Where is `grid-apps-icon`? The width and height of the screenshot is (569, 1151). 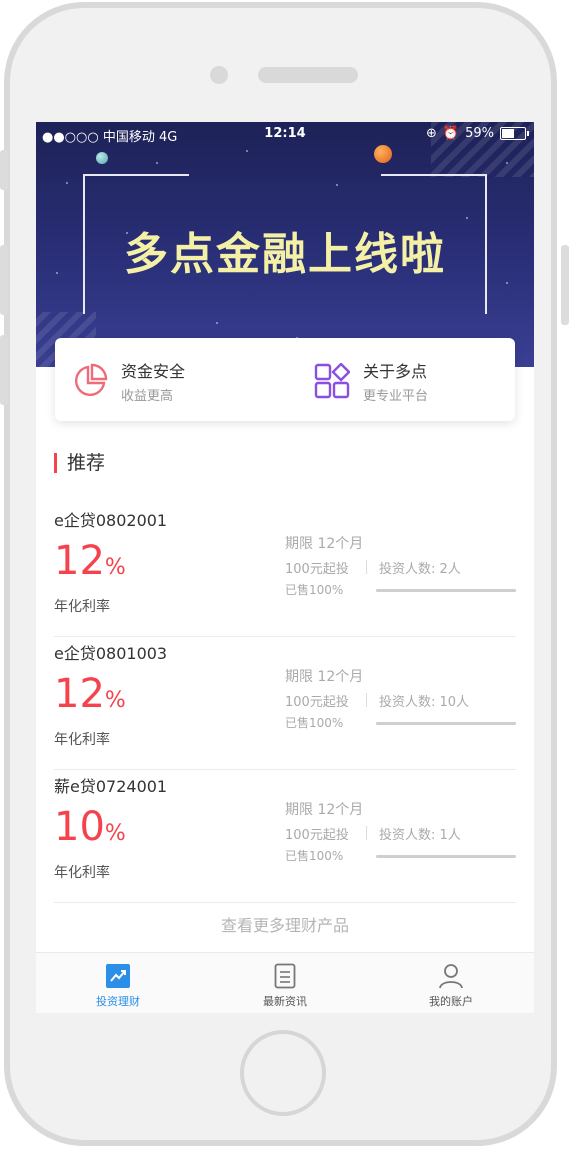 grid-apps-icon is located at coordinates (332, 381).